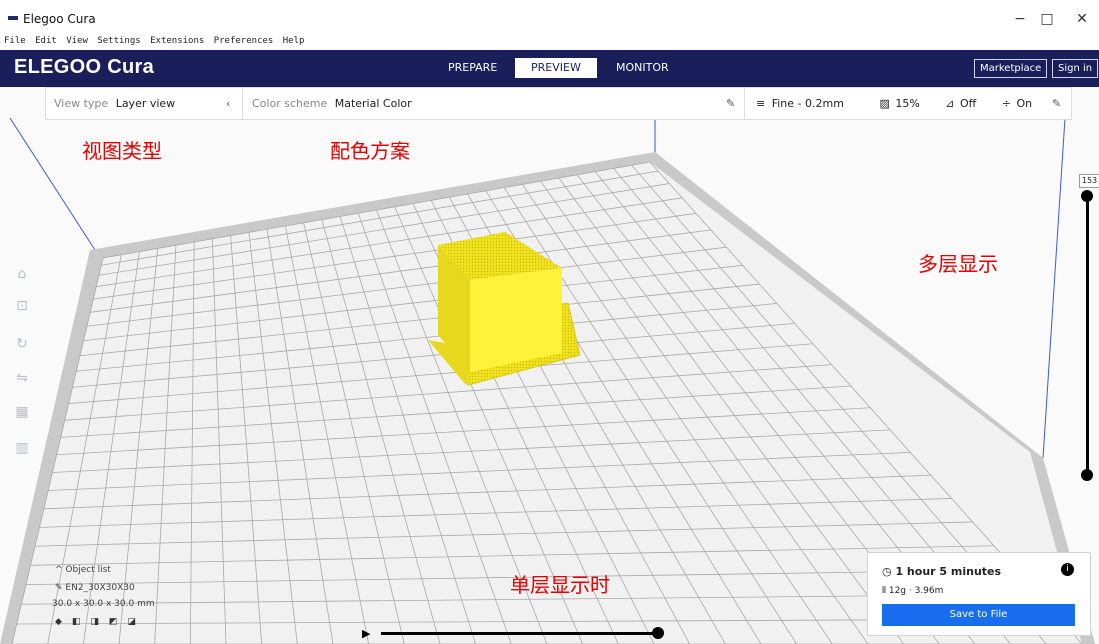 This screenshot has height=644, width=1099. Describe the element at coordinates (366, 633) in the screenshot. I see `play-icon: ▶` at that location.